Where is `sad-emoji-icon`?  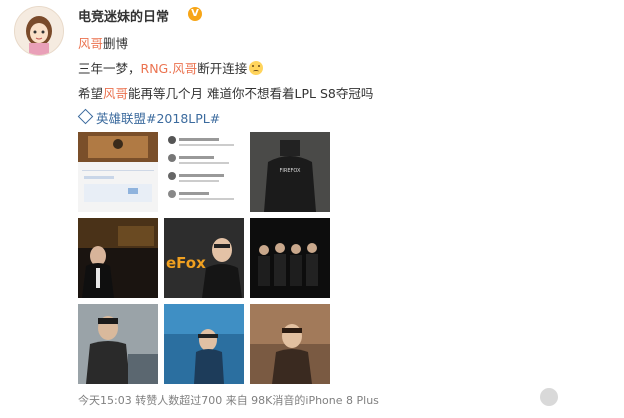
sad-emoji-icon is located at coordinates (256, 68).